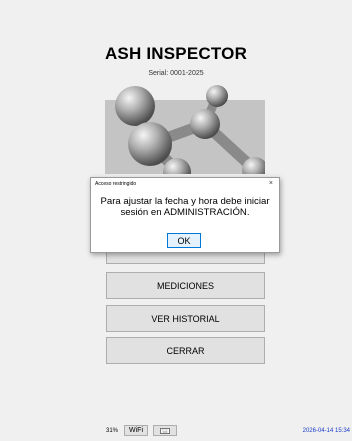 This screenshot has height=441, width=352. Describe the element at coordinates (326, 431) in the screenshot. I see `datetime-display: 2026-04-14 15:34` at that location.